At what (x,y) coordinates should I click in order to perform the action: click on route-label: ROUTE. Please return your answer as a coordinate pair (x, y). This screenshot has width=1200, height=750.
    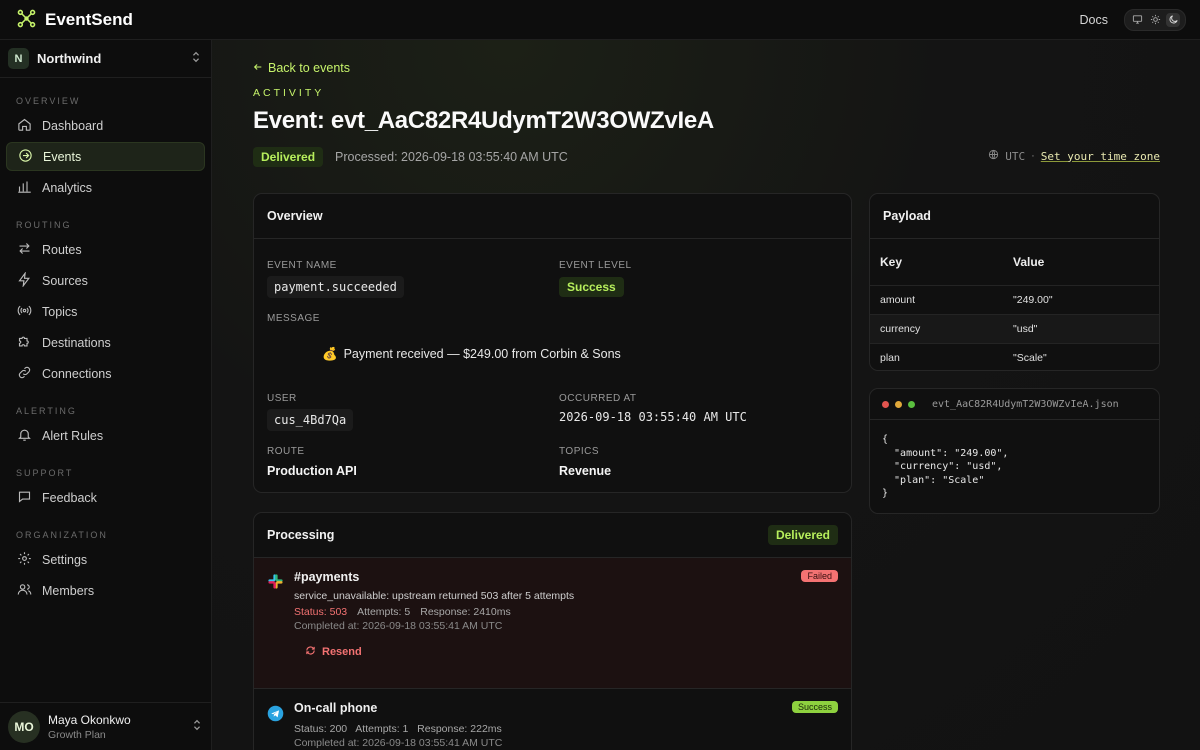
    Looking at the image, I should click on (286, 451).